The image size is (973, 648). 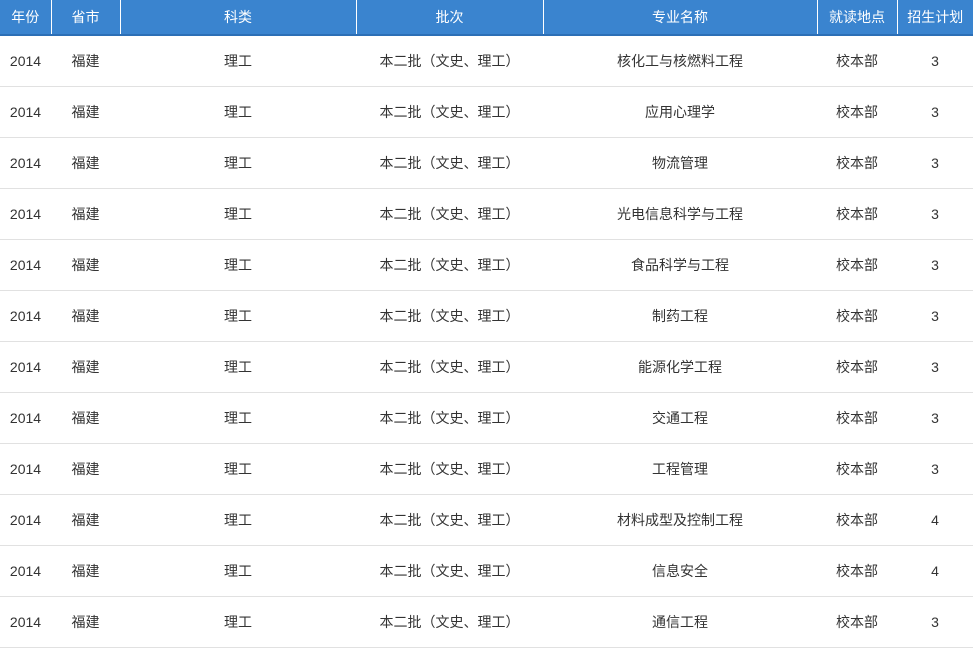 I want to click on table-row: 2014 福建 理工 本二批（文史、理工） 光电信息科学与工程 校本部 3, so click(x=486, y=214).